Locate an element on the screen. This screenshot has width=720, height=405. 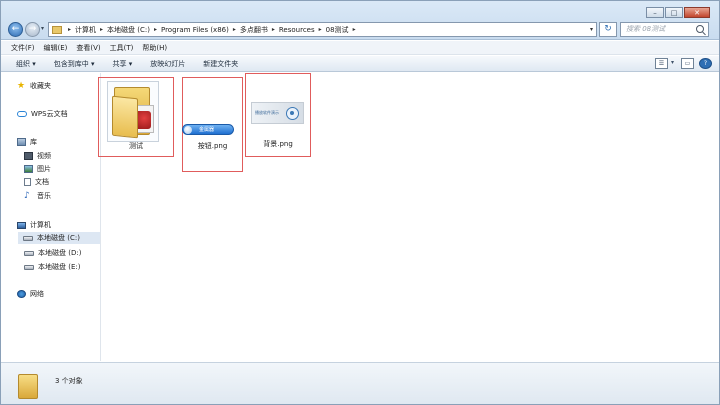
breadcrumb-label: Resources is located at coordinates (296, 29).